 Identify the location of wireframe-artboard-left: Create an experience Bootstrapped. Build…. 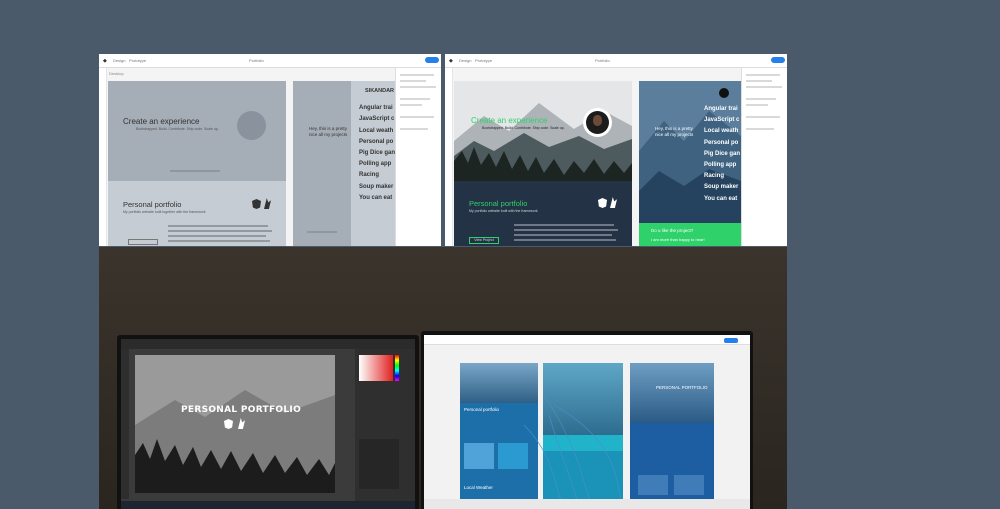
(197, 163).